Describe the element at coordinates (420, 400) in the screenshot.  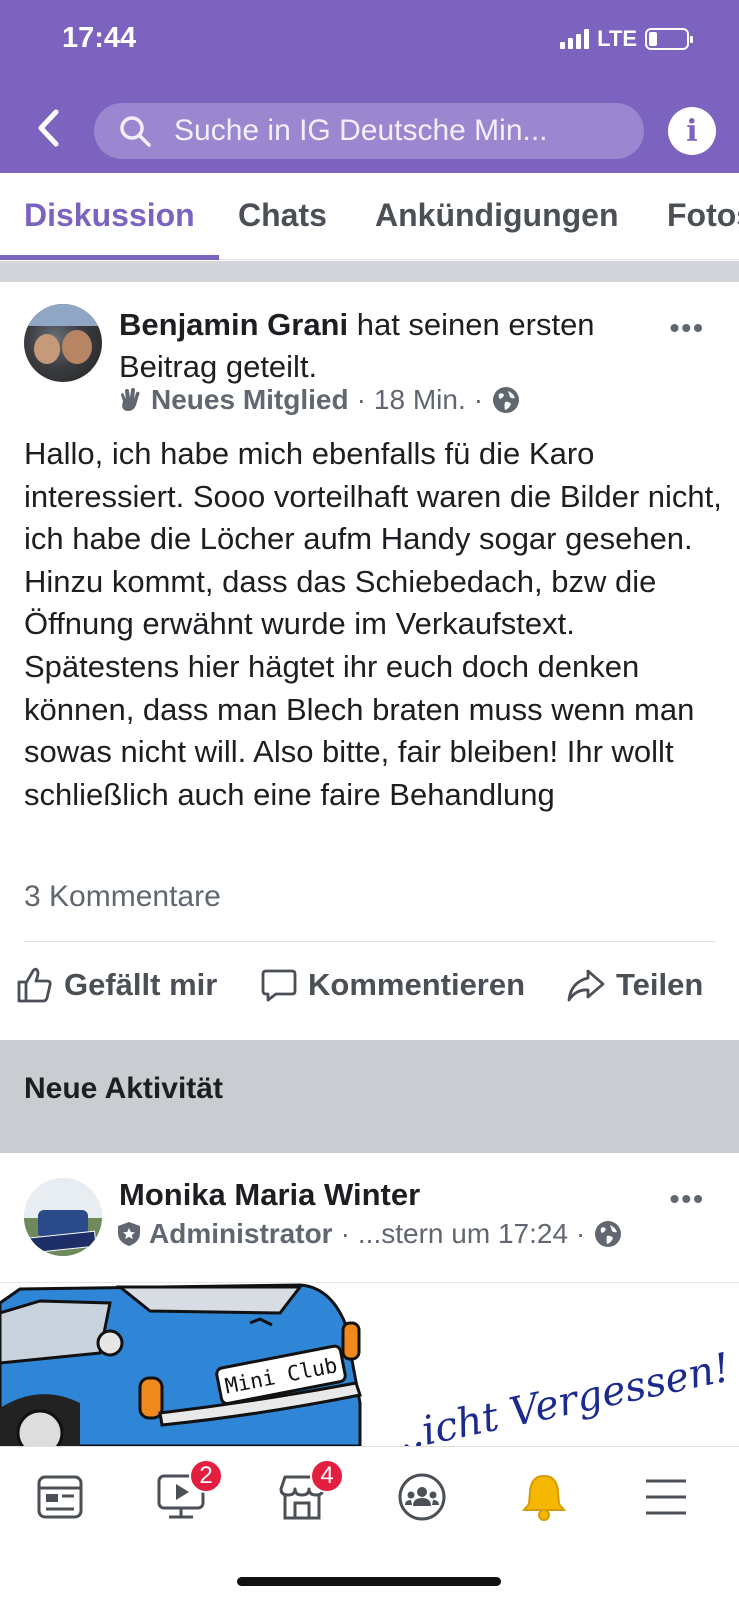
I see `post-time: 18 Min.` at that location.